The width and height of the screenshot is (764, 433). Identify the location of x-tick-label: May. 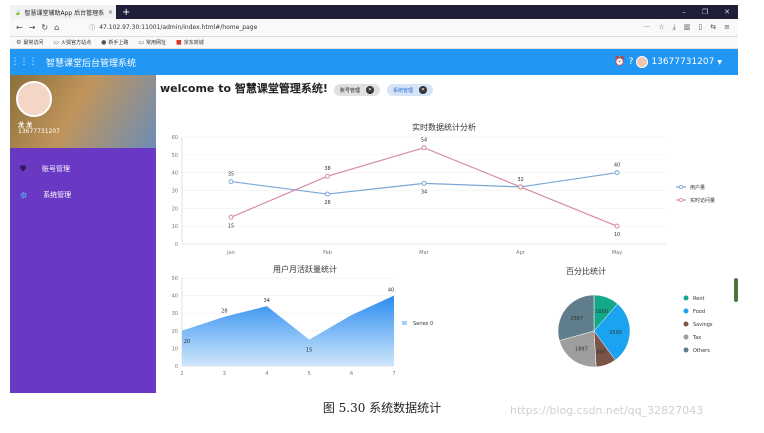
(617, 253).